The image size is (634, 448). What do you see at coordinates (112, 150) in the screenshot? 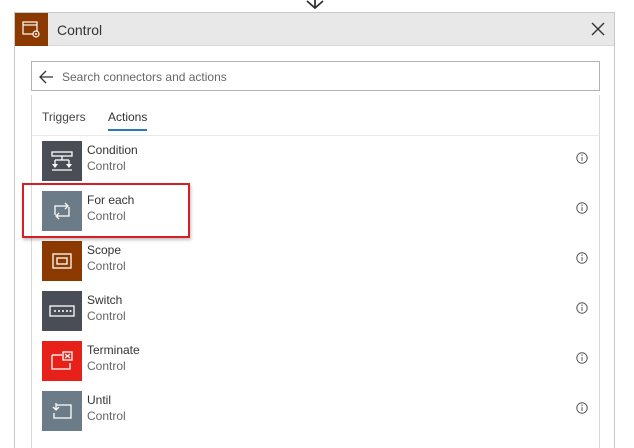
I see `action-name: Condition` at bounding box center [112, 150].